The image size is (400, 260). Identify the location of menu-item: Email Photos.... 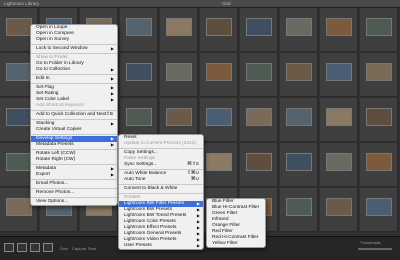
(74, 184).